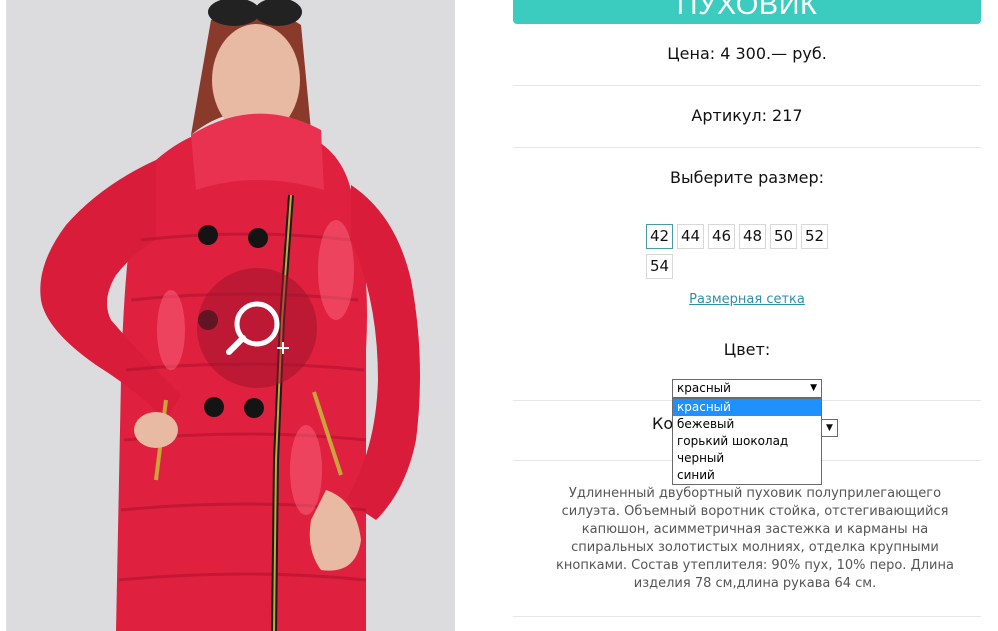 This screenshot has width=998, height=631. Describe the element at coordinates (690, 236) in the screenshot. I see `size-option-44: 44` at that location.